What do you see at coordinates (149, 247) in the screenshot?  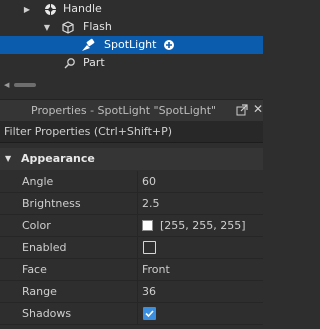 I see `enabled-checkbox` at bounding box center [149, 247].